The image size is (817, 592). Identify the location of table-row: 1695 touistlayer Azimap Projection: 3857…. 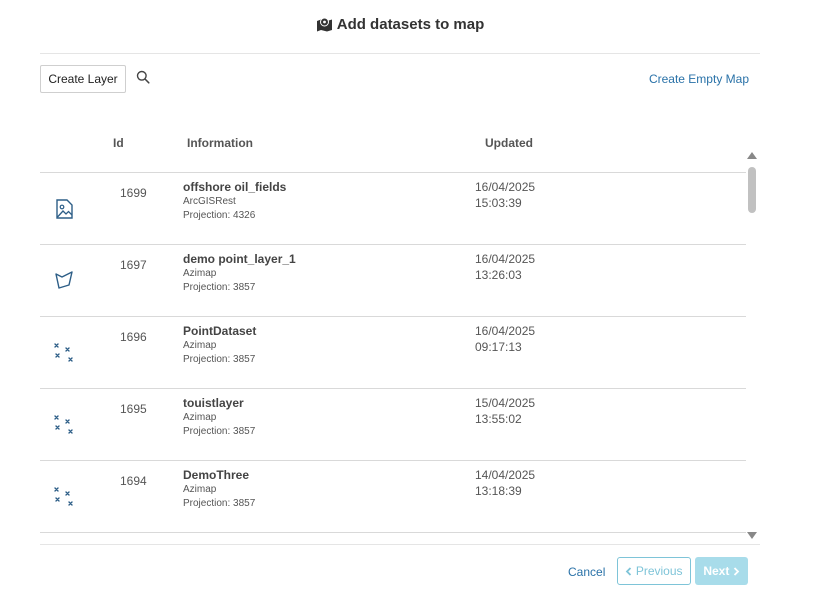
(393, 425).